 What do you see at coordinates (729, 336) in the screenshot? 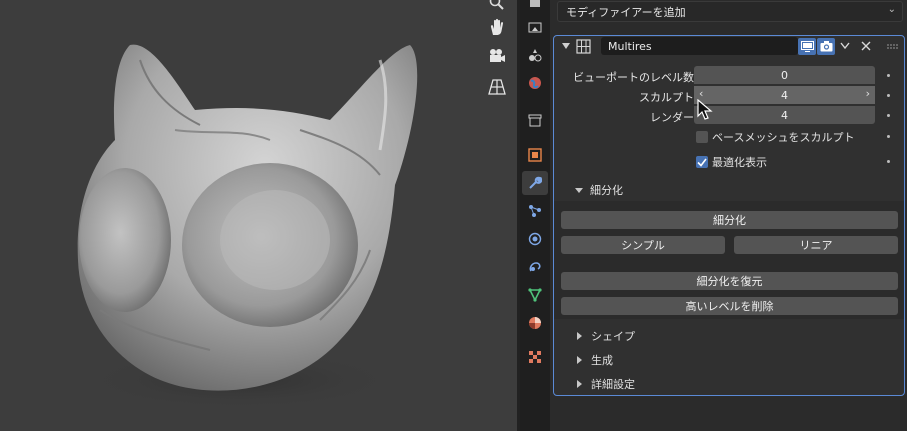
I see `shape-subpanel-header: シェイプ` at bounding box center [729, 336].